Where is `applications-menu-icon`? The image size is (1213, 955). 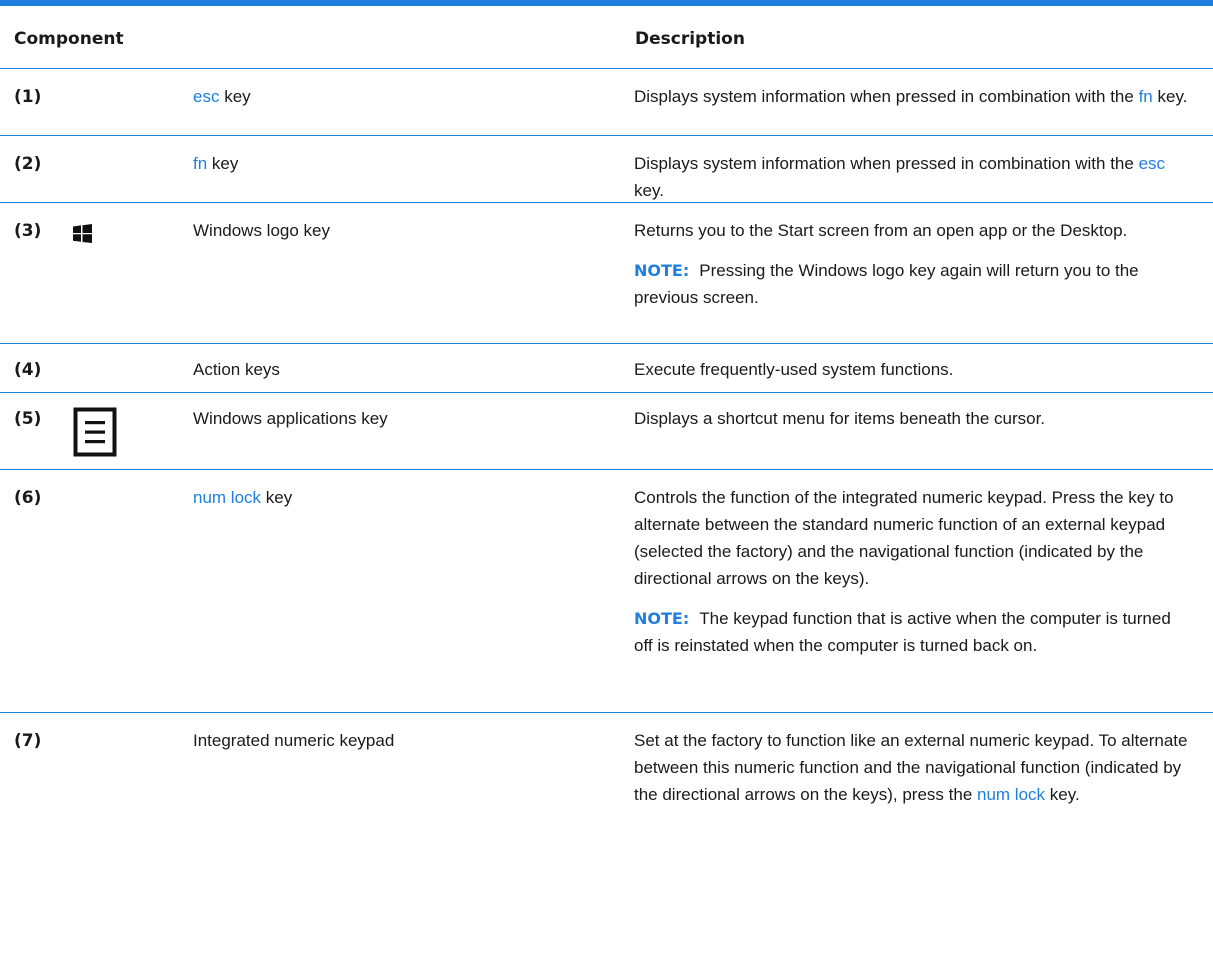 applications-menu-icon is located at coordinates (95, 432).